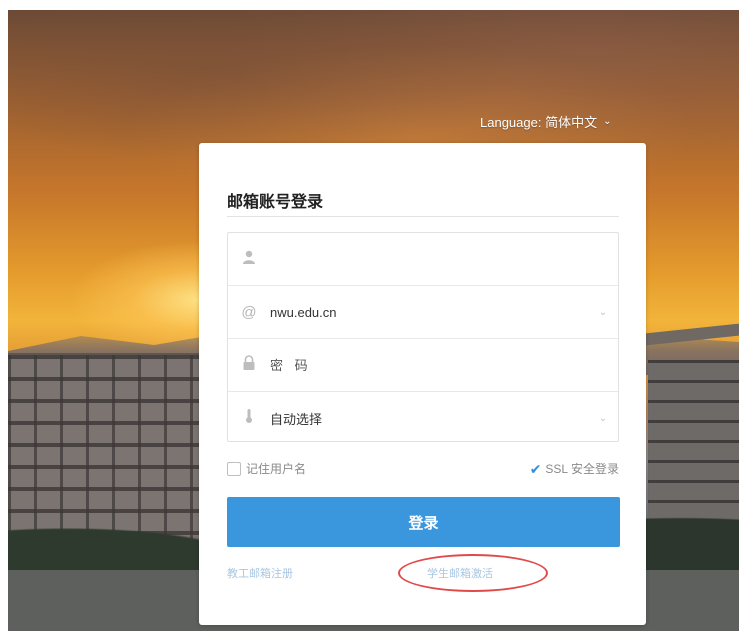  I want to click on divider, so click(423, 216).